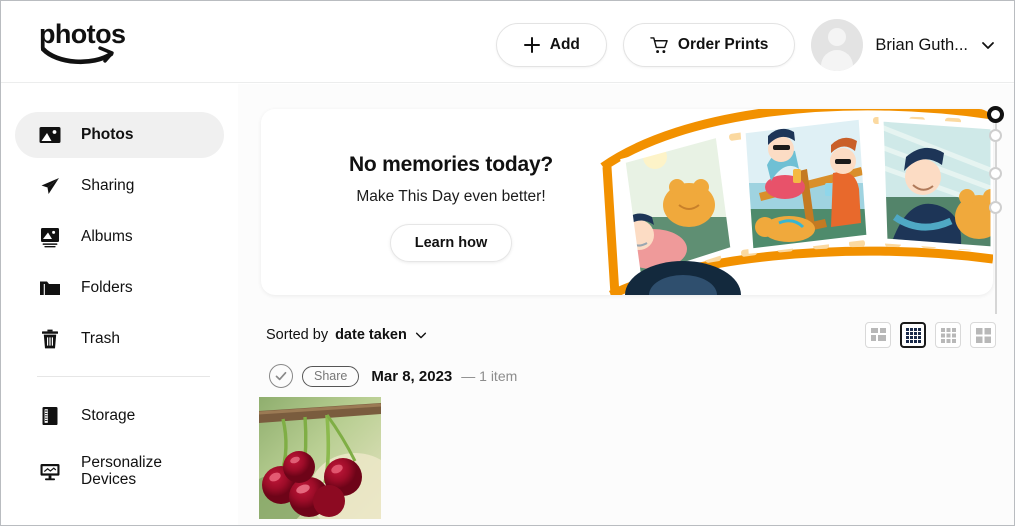 Image resolution: width=1015 pixels, height=526 pixels. I want to click on sidebar-label-trash: Trash, so click(101, 339).